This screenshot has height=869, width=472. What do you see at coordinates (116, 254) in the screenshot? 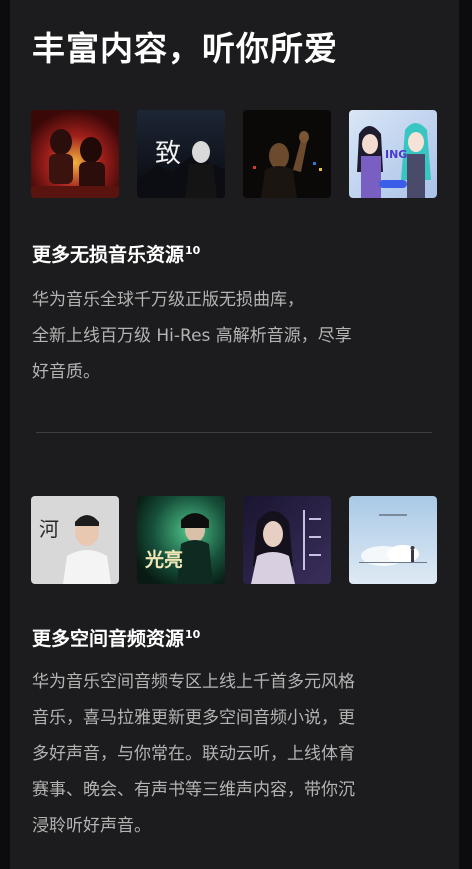
I see `lossless-section-title: 更多无损音乐资源10` at bounding box center [116, 254].